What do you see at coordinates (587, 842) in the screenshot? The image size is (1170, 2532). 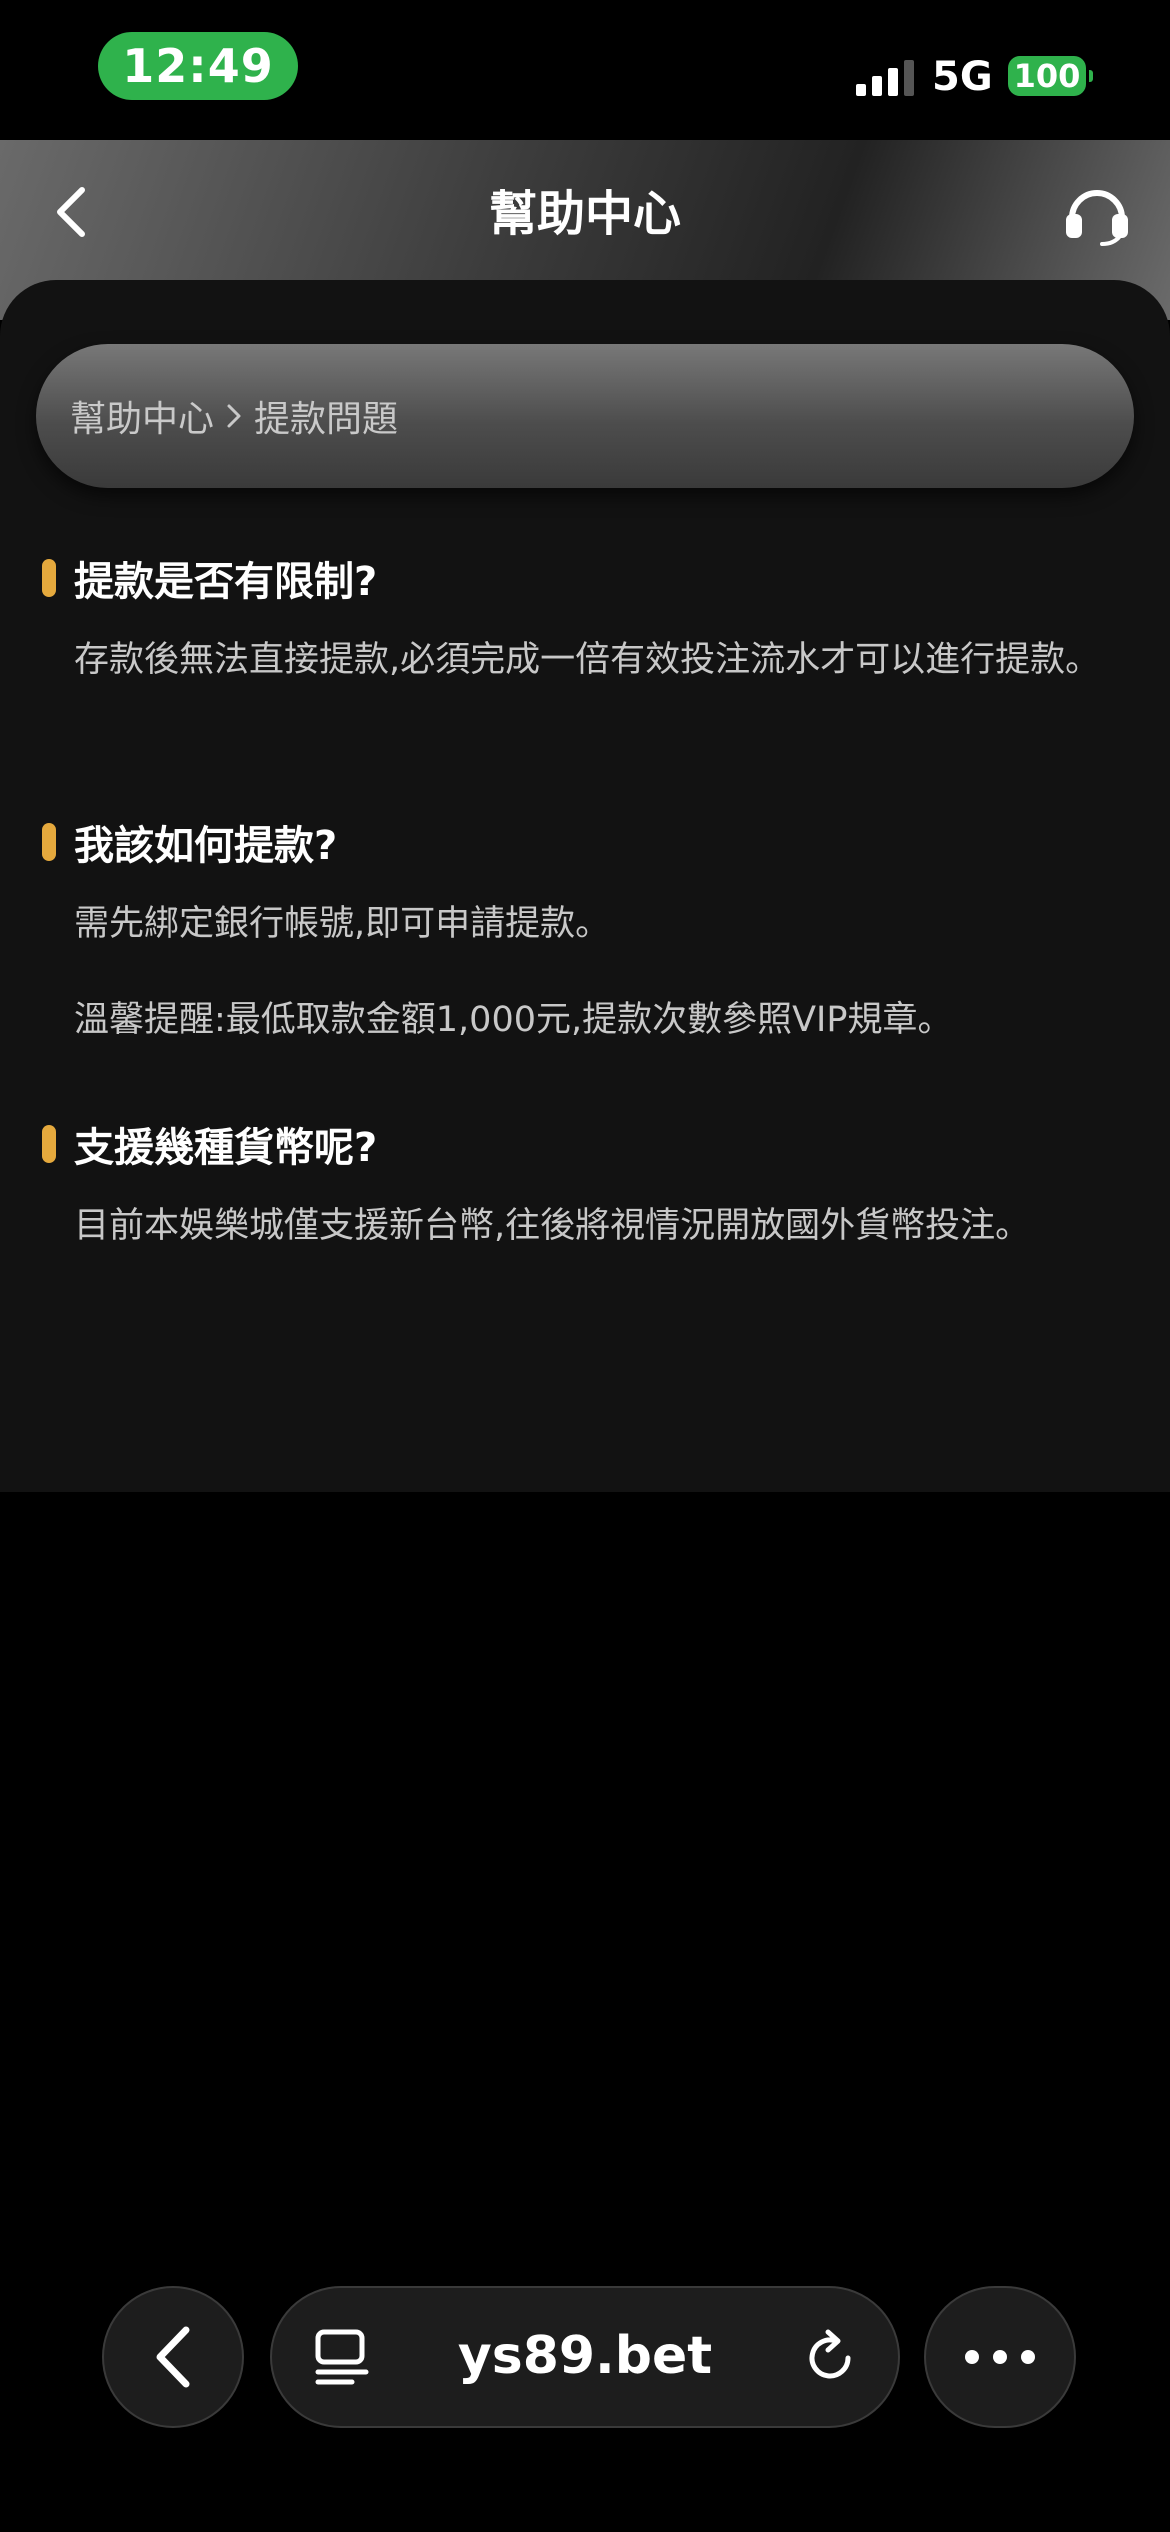 I see `faq-question-row: 我該如何提款?` at bounding box center [587, 842].